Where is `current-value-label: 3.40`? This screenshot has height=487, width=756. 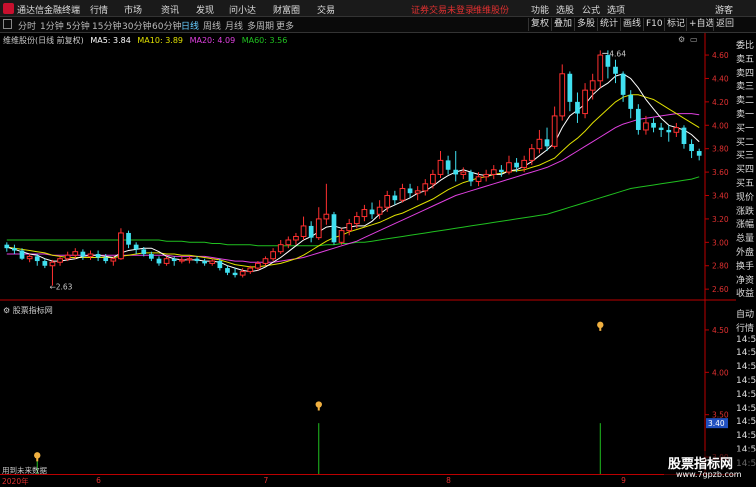
current-value-label: 3.40 is located at coordinates (716, 423).